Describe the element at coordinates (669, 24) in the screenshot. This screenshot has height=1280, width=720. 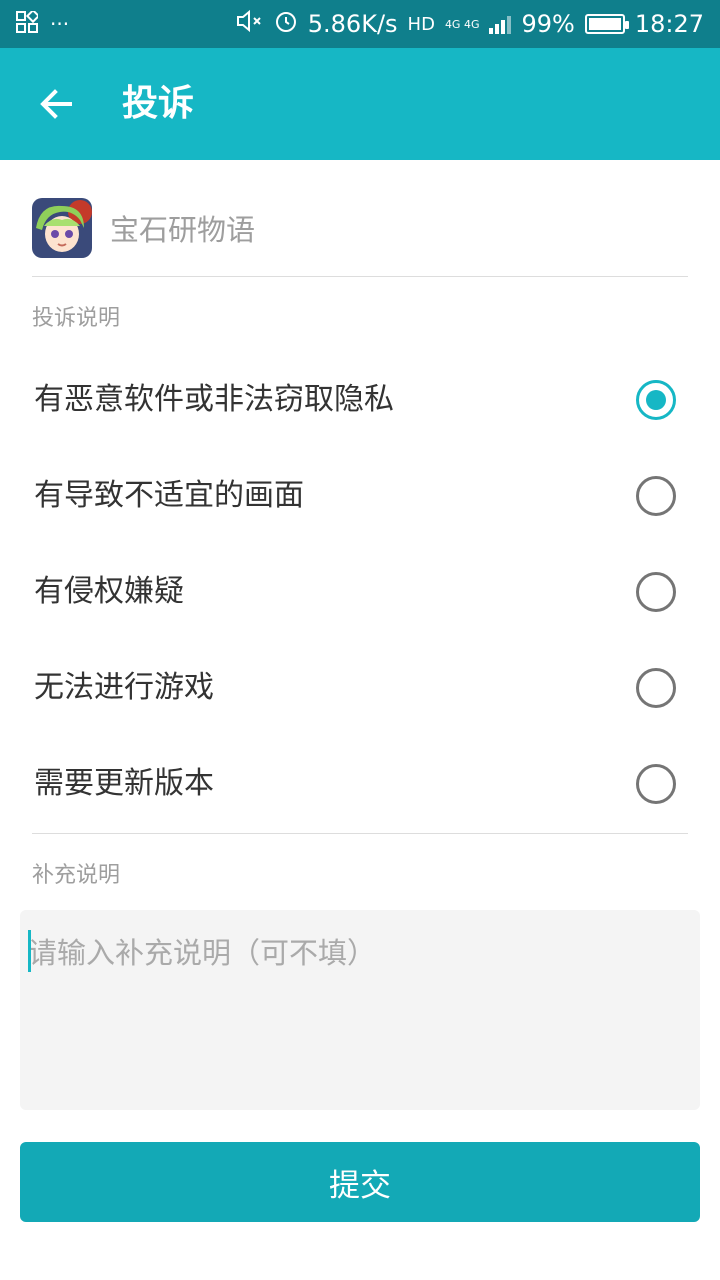
I see `clock: 18:27` at that location.